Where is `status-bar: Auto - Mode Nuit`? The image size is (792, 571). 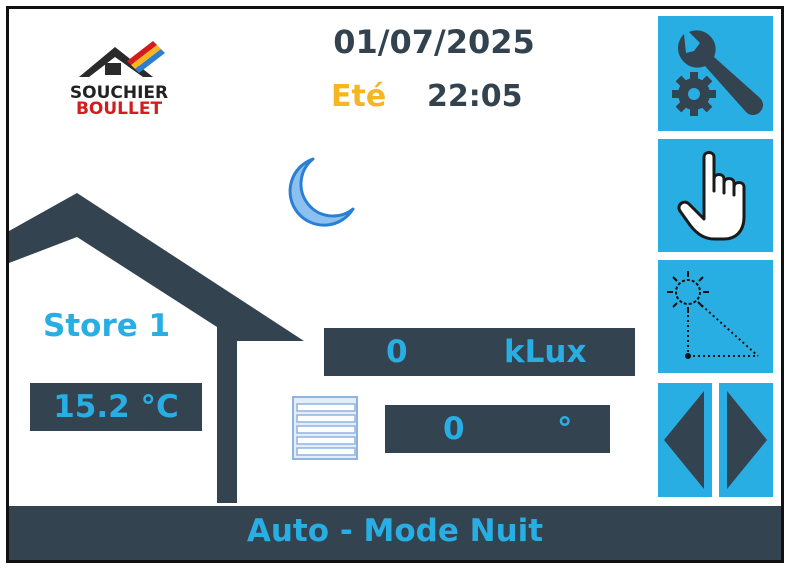 status-bar: Auto - Mode Nuit is located at coordinates (395, 533).